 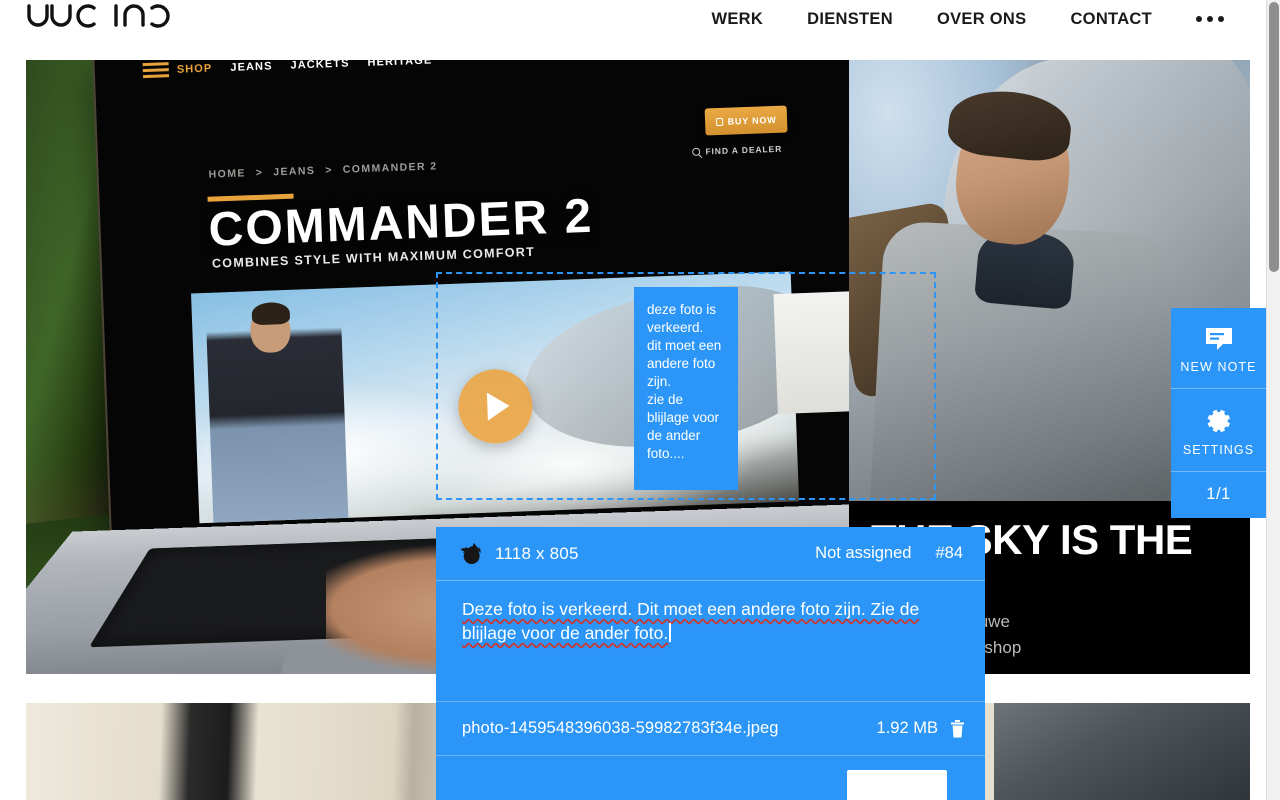 What do you see at coordinates (319, 65) in the screenshot?
I see `shop-nav-jackets: JACKETS` at bounding box center [319, 65].